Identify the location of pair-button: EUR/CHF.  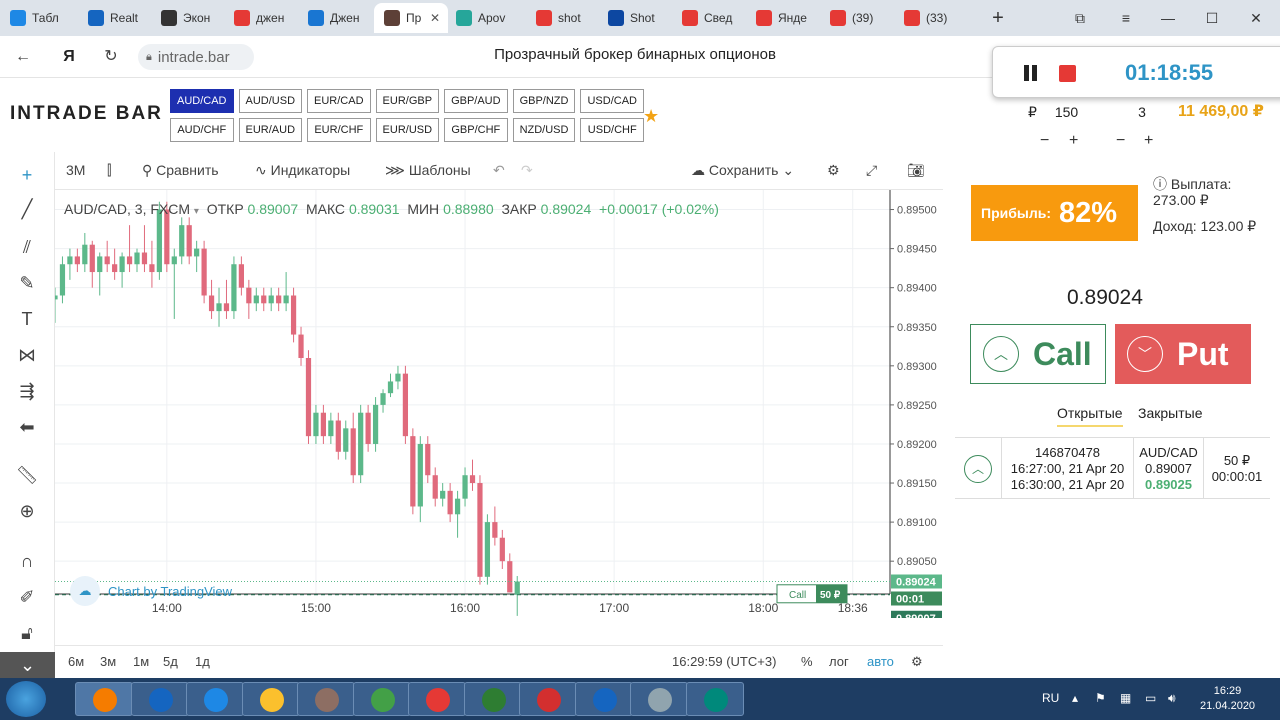
(339, 130).